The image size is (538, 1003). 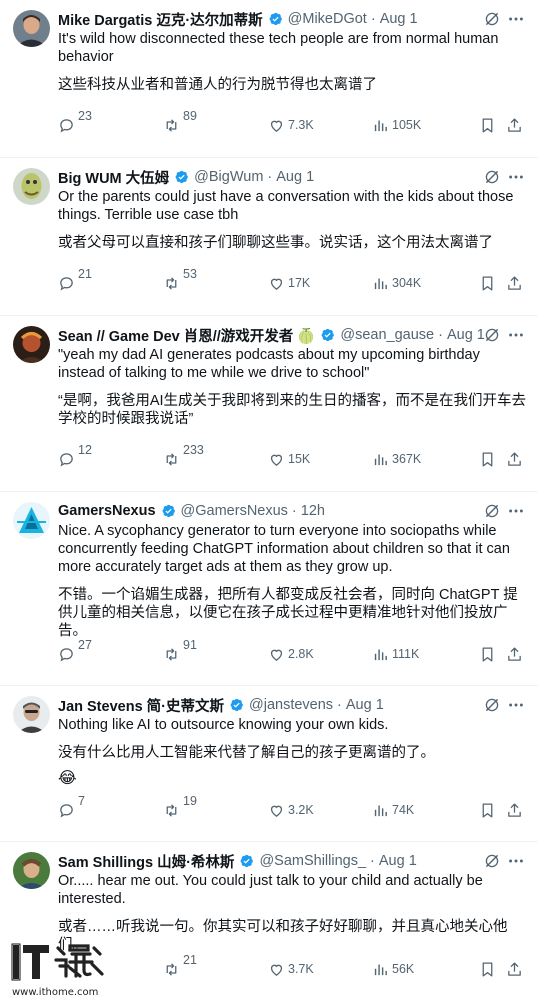 What do you see at coordinates (183, 455) in the screenshot?
I see `repost-button: 233` at bounding box center [183, 455].